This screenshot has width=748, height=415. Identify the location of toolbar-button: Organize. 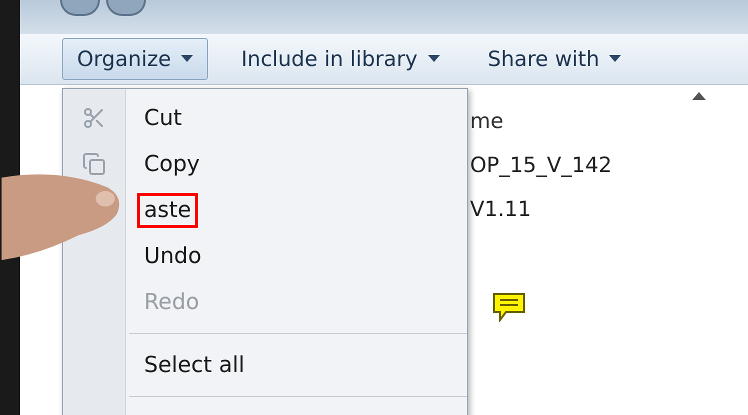
(135, 59).